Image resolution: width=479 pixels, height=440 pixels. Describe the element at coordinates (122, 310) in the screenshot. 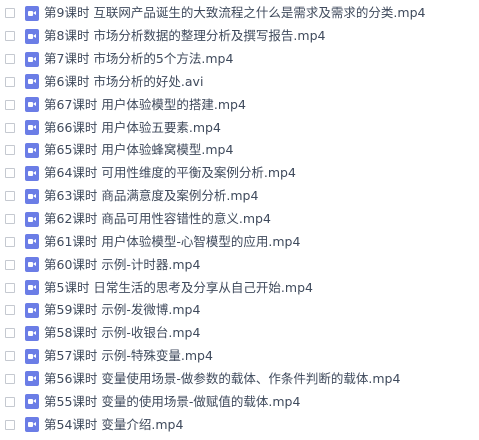

I see `file-name: 第59课时 示例-发微博.mp4` at that location.